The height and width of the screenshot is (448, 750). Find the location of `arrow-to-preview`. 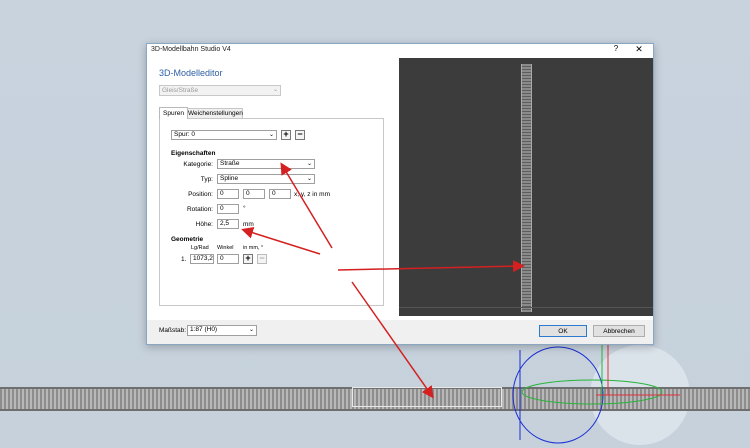

arrow-to-preview is located at coordinates (431, 266).